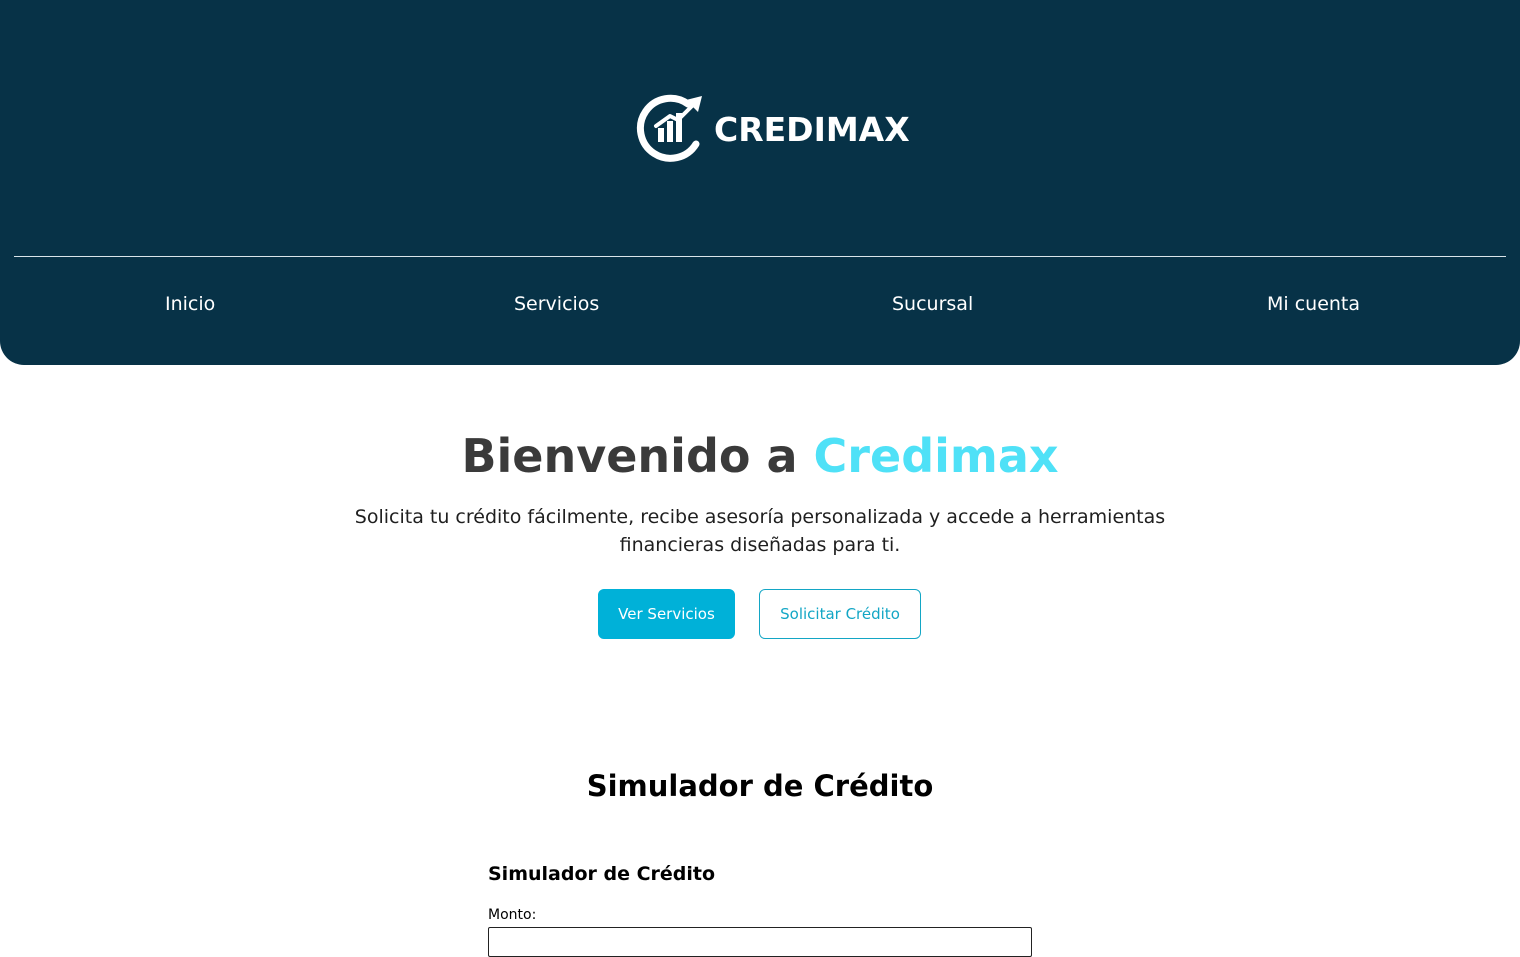 The image size is (1520, 957). I want to click on nav-link-servicios: Servicios, so click(556, 304).